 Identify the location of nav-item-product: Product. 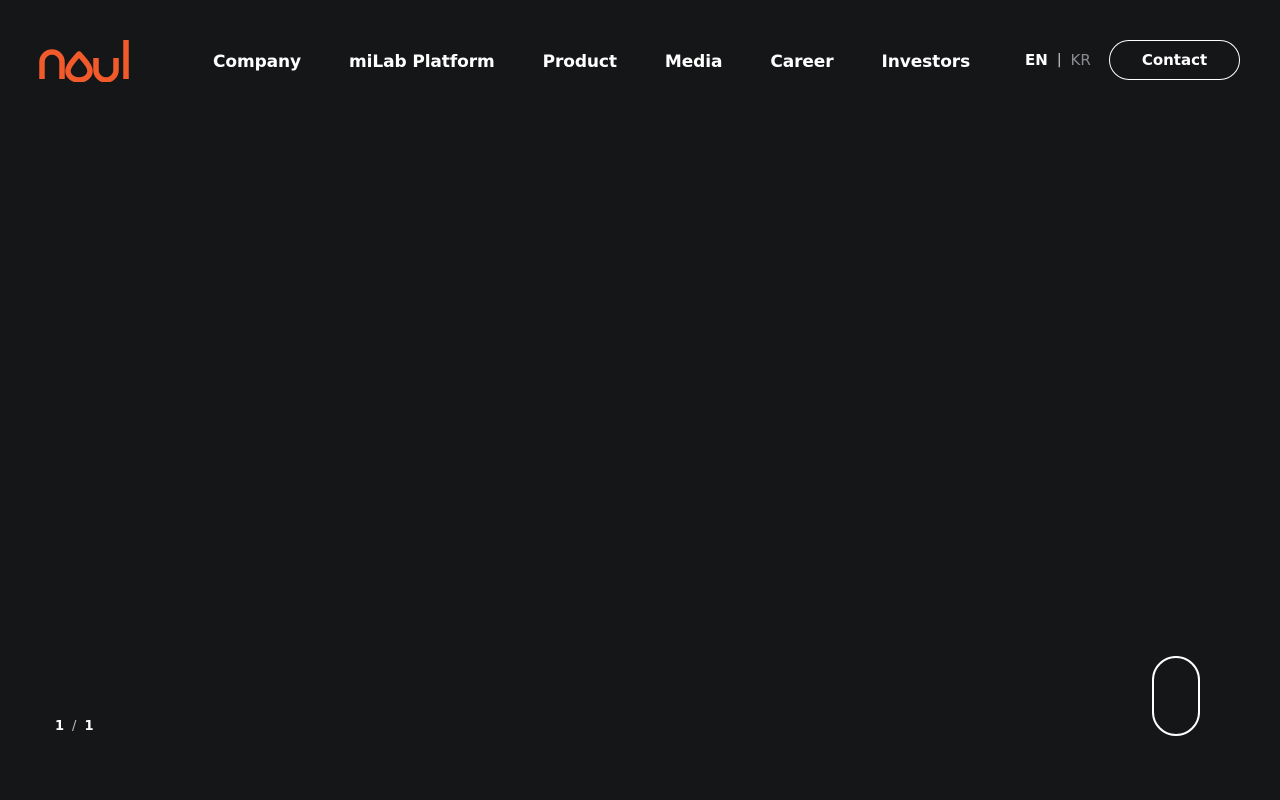
(580, 62).